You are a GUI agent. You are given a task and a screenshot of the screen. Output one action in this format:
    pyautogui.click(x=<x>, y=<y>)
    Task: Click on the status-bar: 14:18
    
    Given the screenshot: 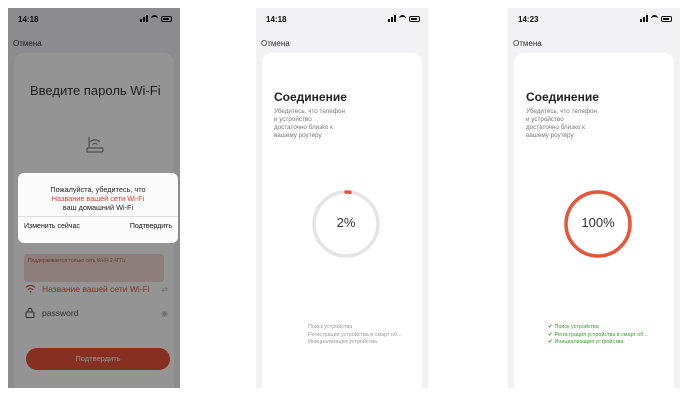 What is the action you would take?
    pyautogui.click(x=342, y=19)
    